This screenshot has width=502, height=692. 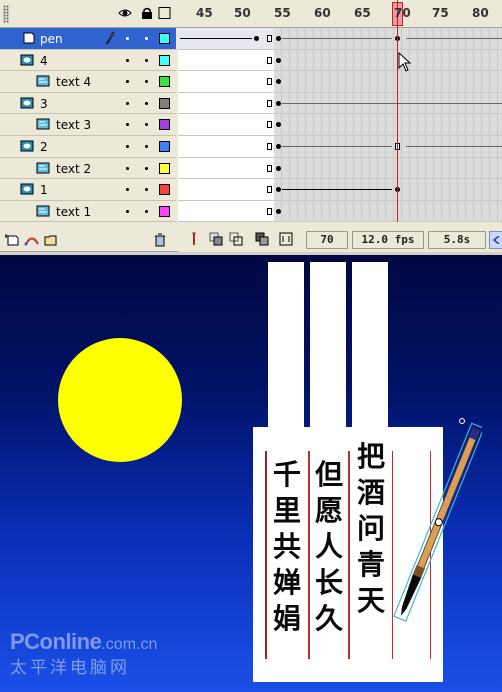 What do you see at coordinates (286, 239) in the screenshot?
I see `modify-onion-markers-icon` at bounding box center [286, 239].